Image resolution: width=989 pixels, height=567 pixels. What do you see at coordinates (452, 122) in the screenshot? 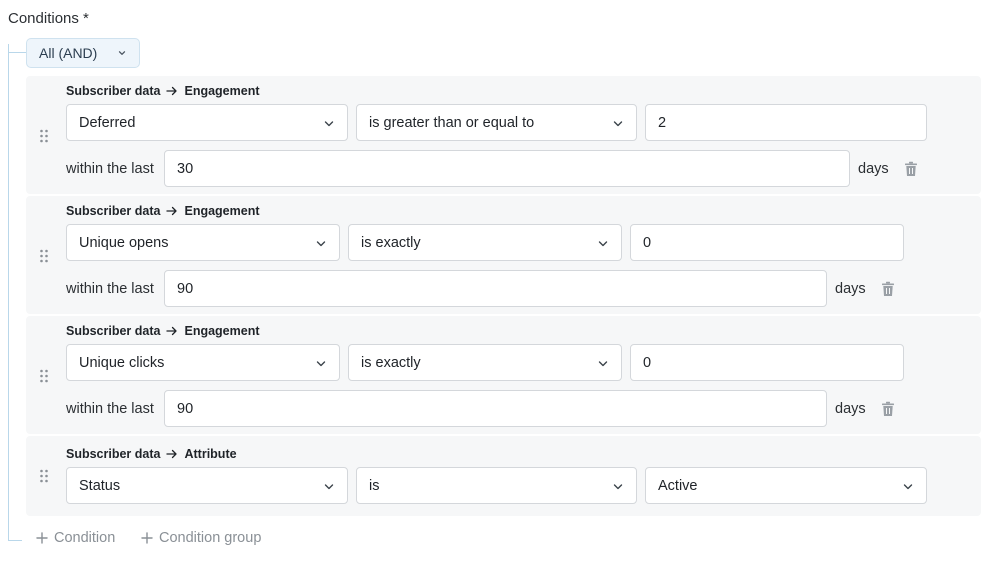
I see `operator-select-value: is greater than or equal to` at bounding box center [452, 122].